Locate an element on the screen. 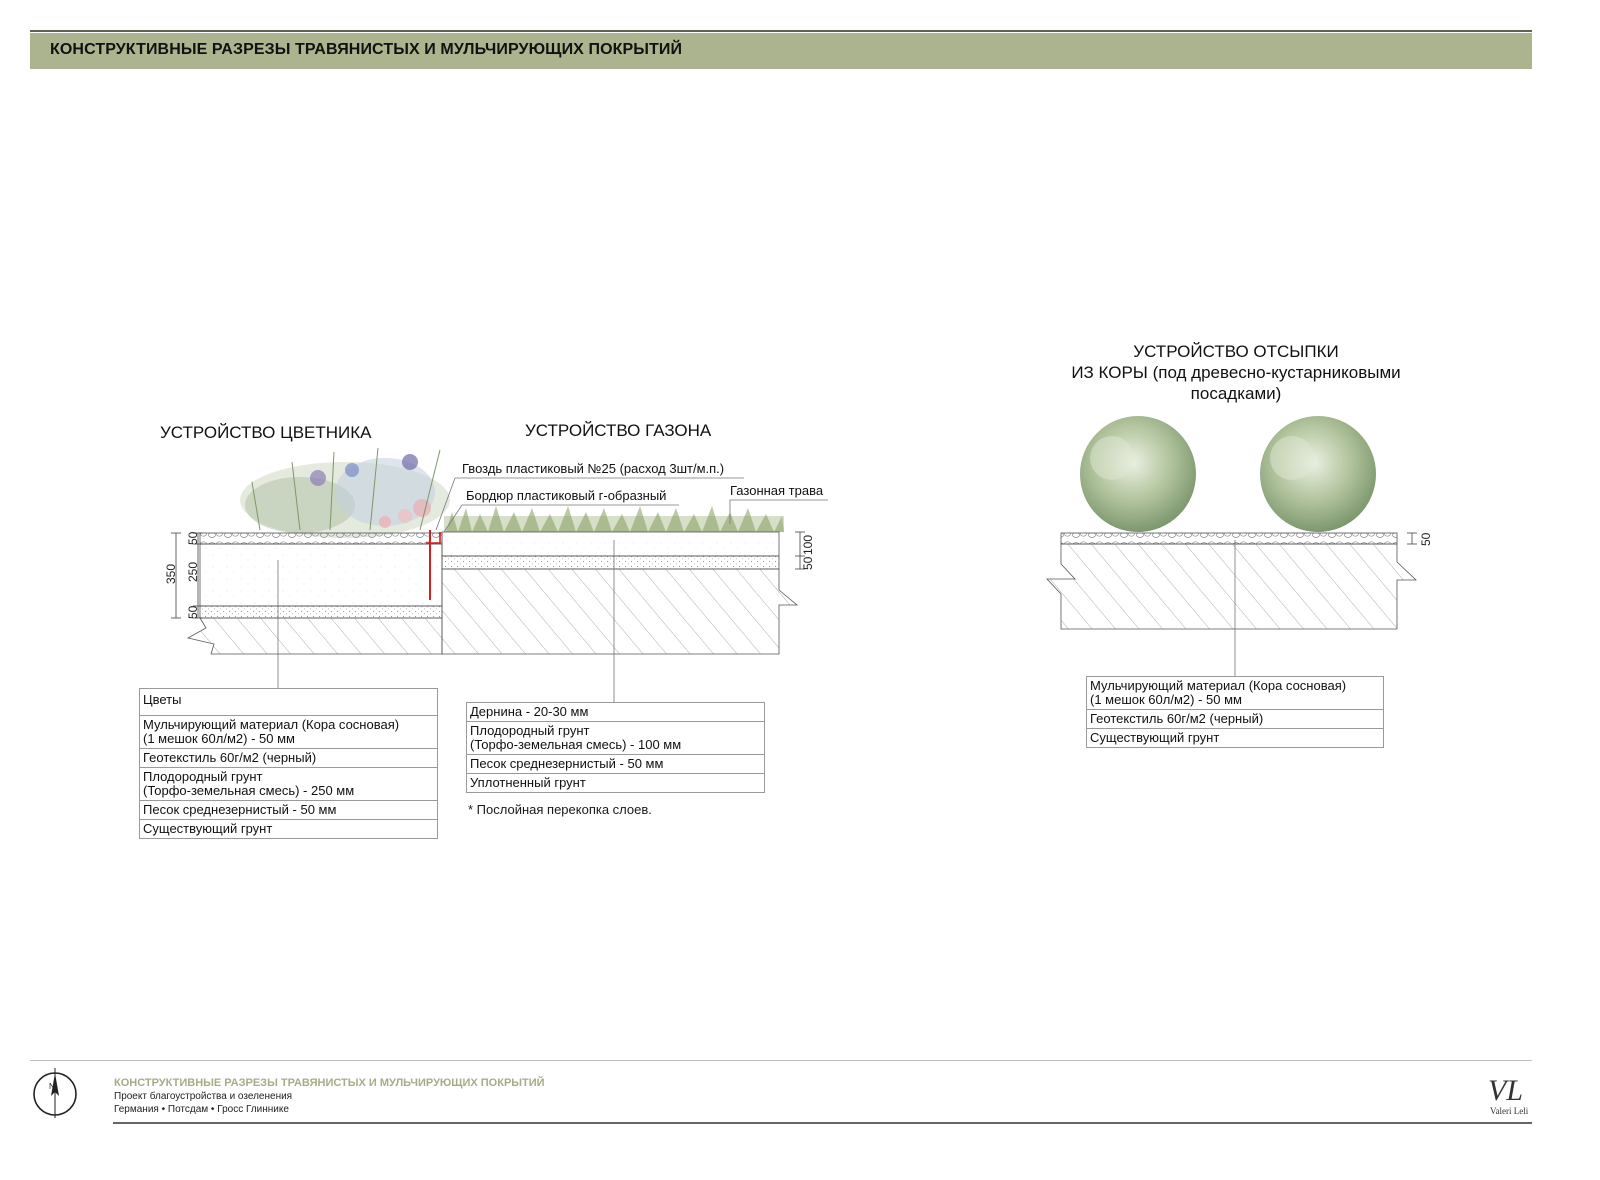  footer-location: Германия • Потсдам • Гросс Глиннике is located at coordinates (201, 1109).